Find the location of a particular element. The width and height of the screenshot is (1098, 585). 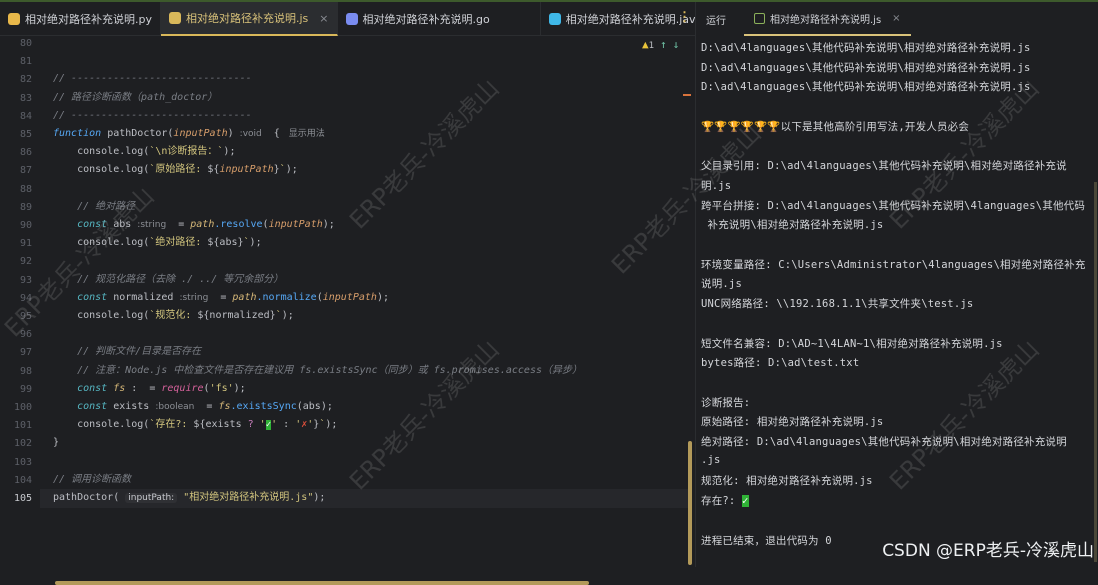

credit-watermark: CSDN @ERP老兵-冷溪虎山 is located at coordinates (988, 551).